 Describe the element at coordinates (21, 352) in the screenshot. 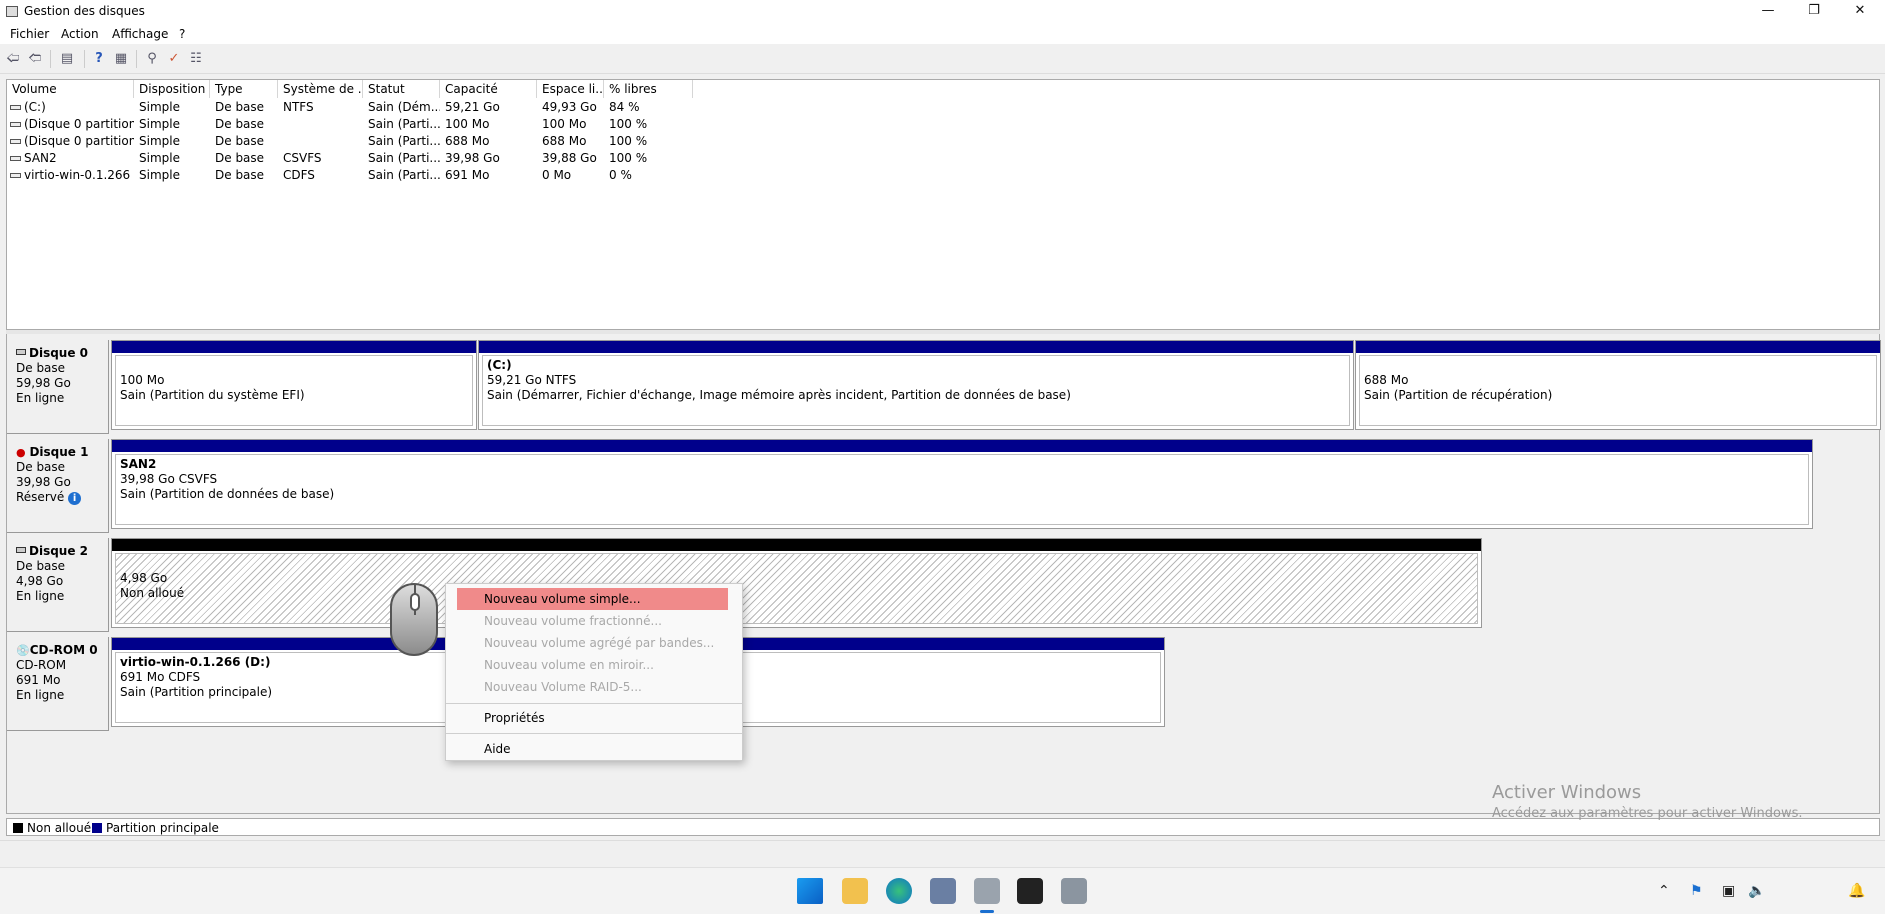

I see `disk-icon` at that location.